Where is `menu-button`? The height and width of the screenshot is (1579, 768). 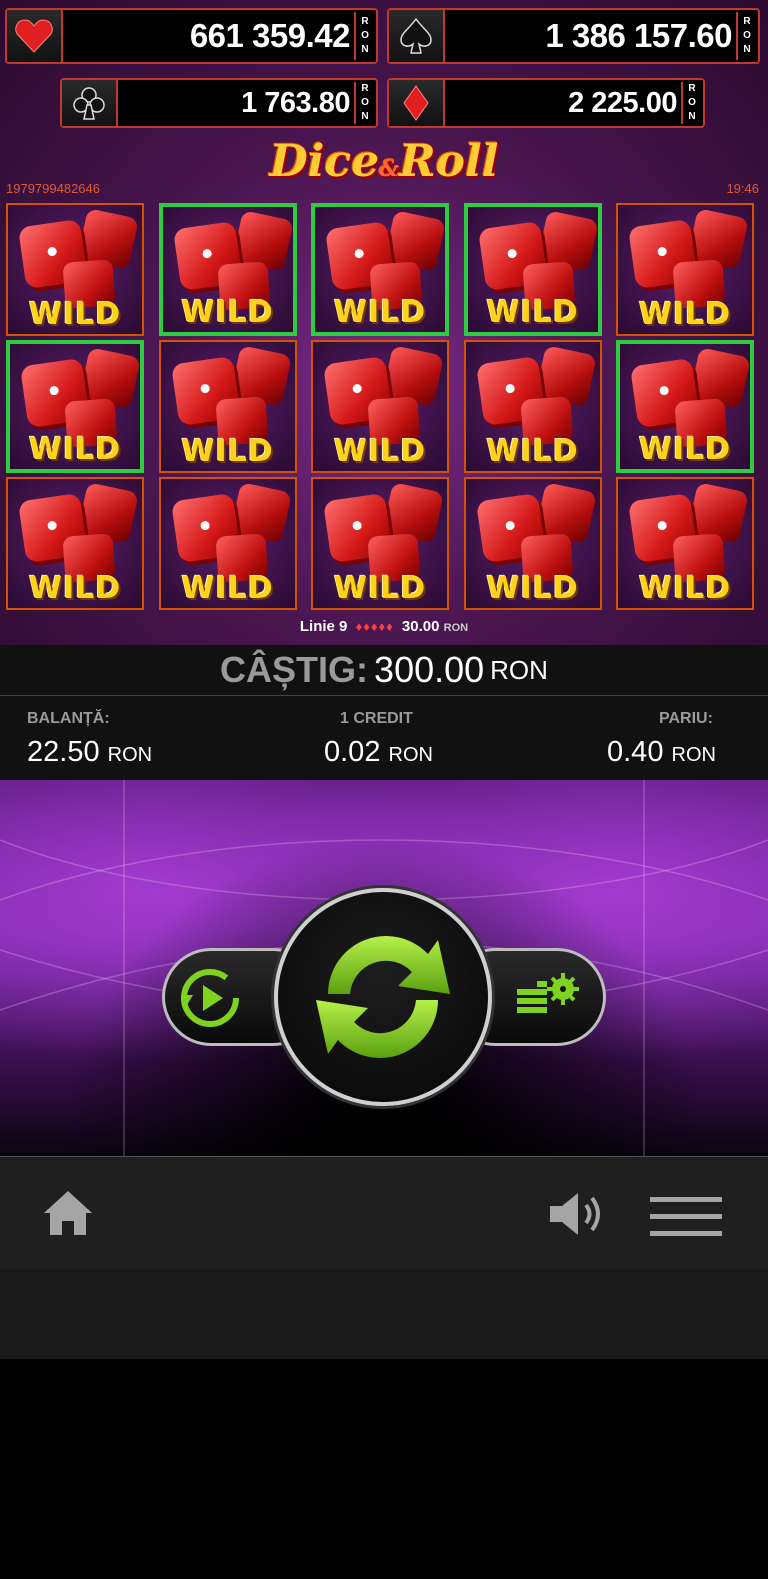 menu-button is located at coordinates (686, 1217).